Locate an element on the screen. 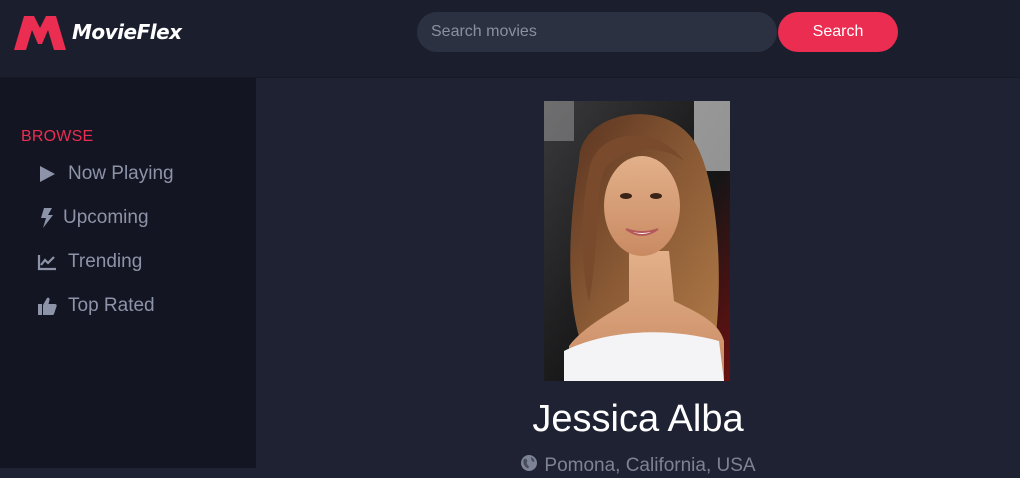 This screenshot has width=1020, height=478. lightning-icon is located at coordinates (47, 218).